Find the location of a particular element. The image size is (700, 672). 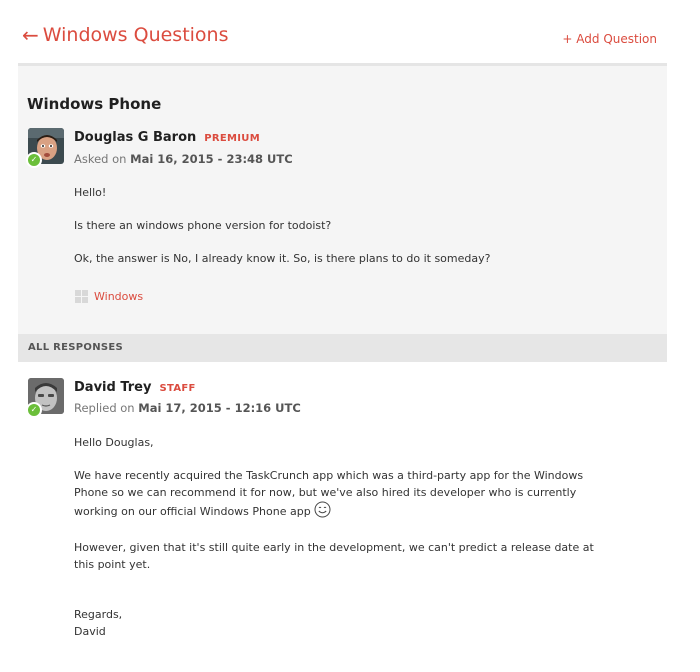

back-to-windows-questions-link: ← Windows Questions is located at coordinates (125, 35).